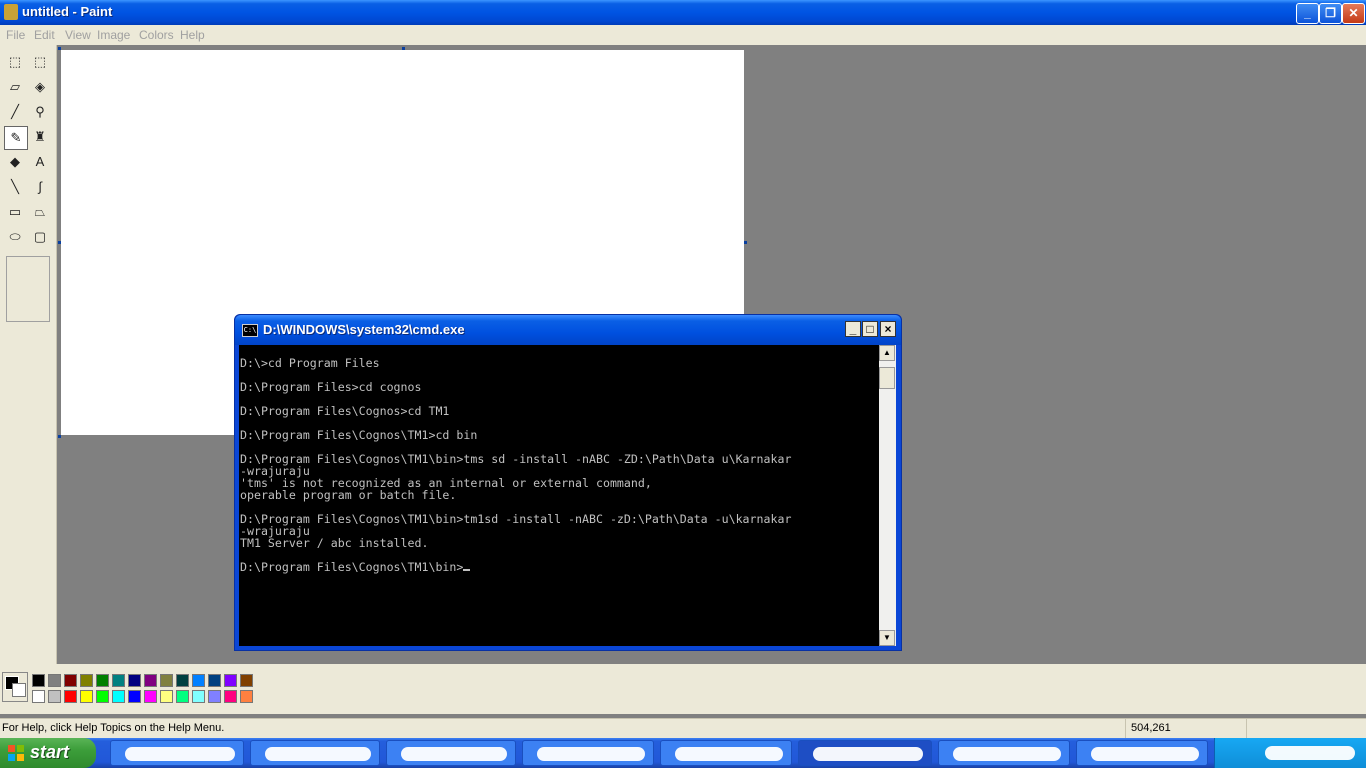 The image size is (1366, 768). What do you see at coordinates (15, 187) in the screenshot?
I see `line-icon: ╲` at bounding box center [15, 187].